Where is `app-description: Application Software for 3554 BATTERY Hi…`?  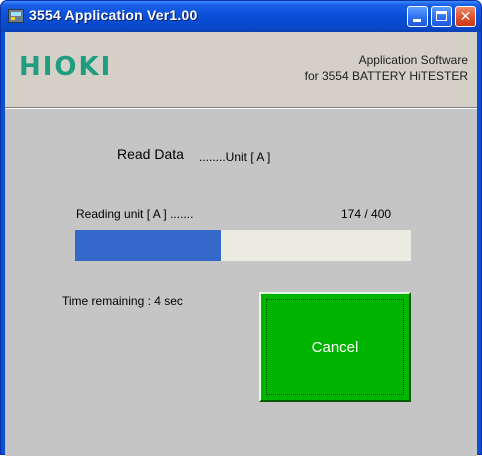
app-description: Application Software for 3554 BATTERY Hi… is located at coordinates (386, 68).